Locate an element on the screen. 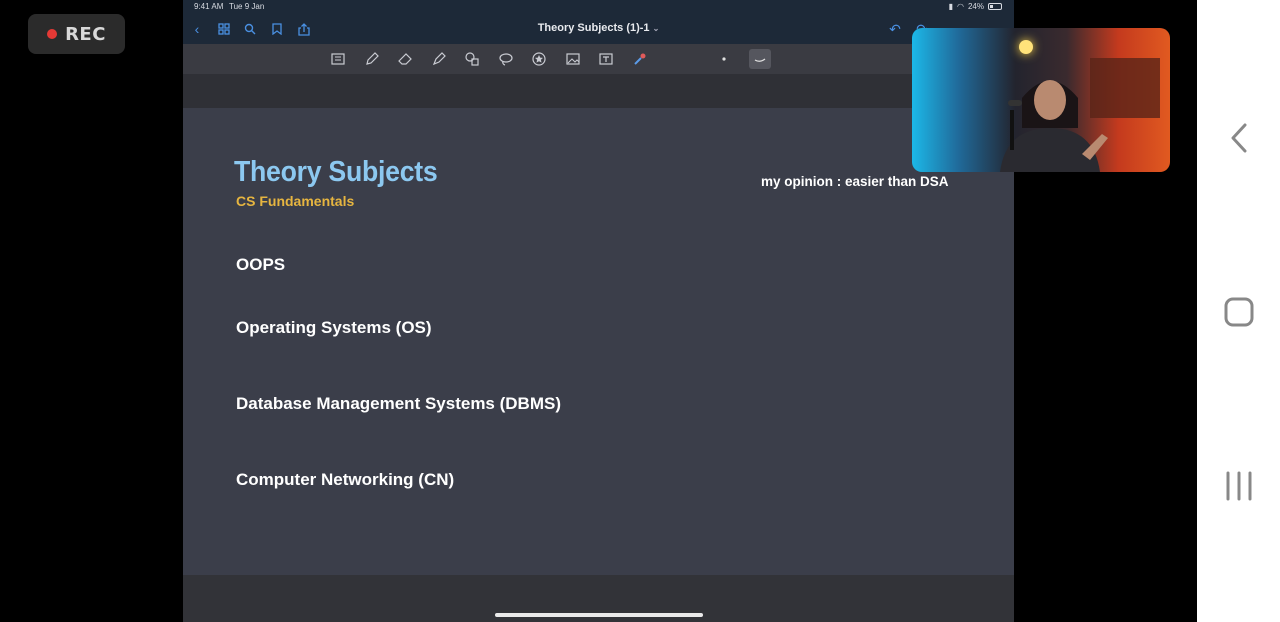  subject-item: Database Management Systems (DBMS) is located at coordinates (398, 403).